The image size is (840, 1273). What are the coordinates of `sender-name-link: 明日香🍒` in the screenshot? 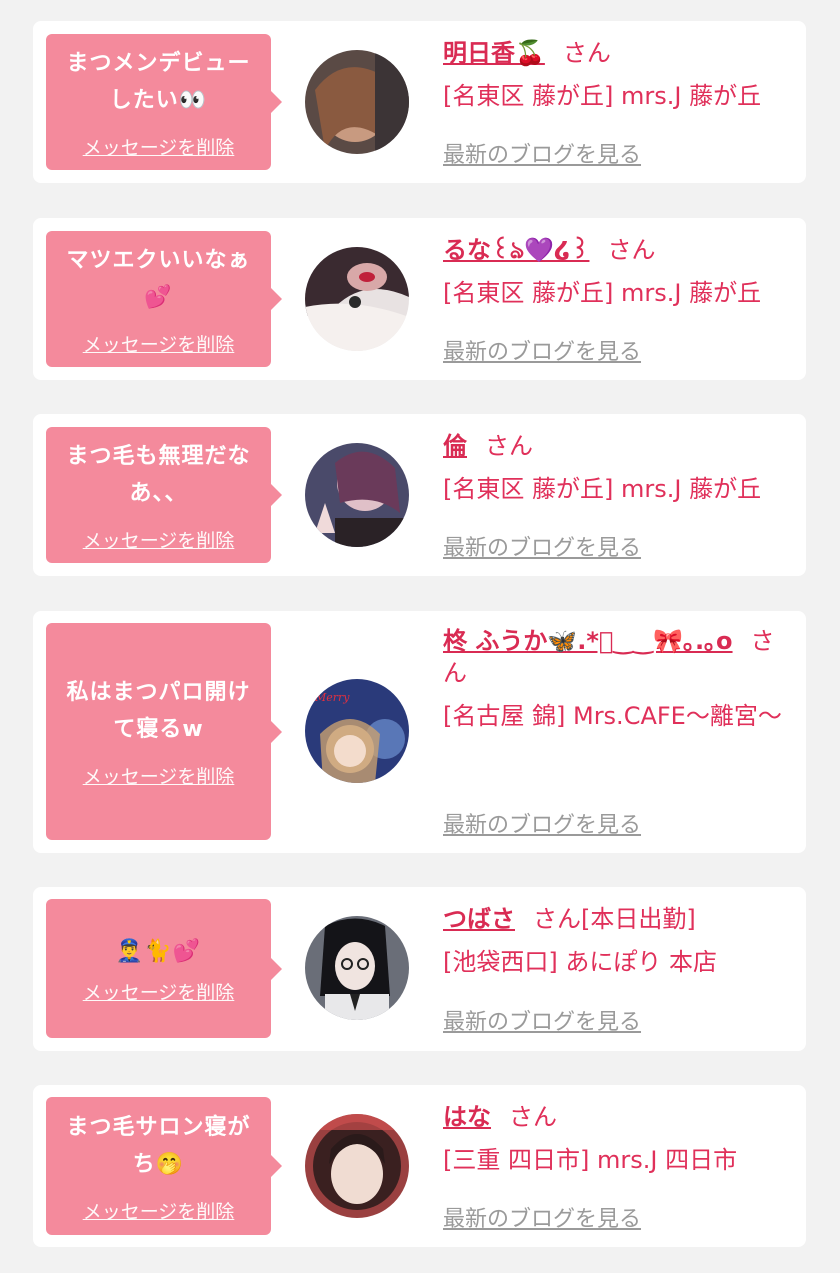 It's located at (494, 53).